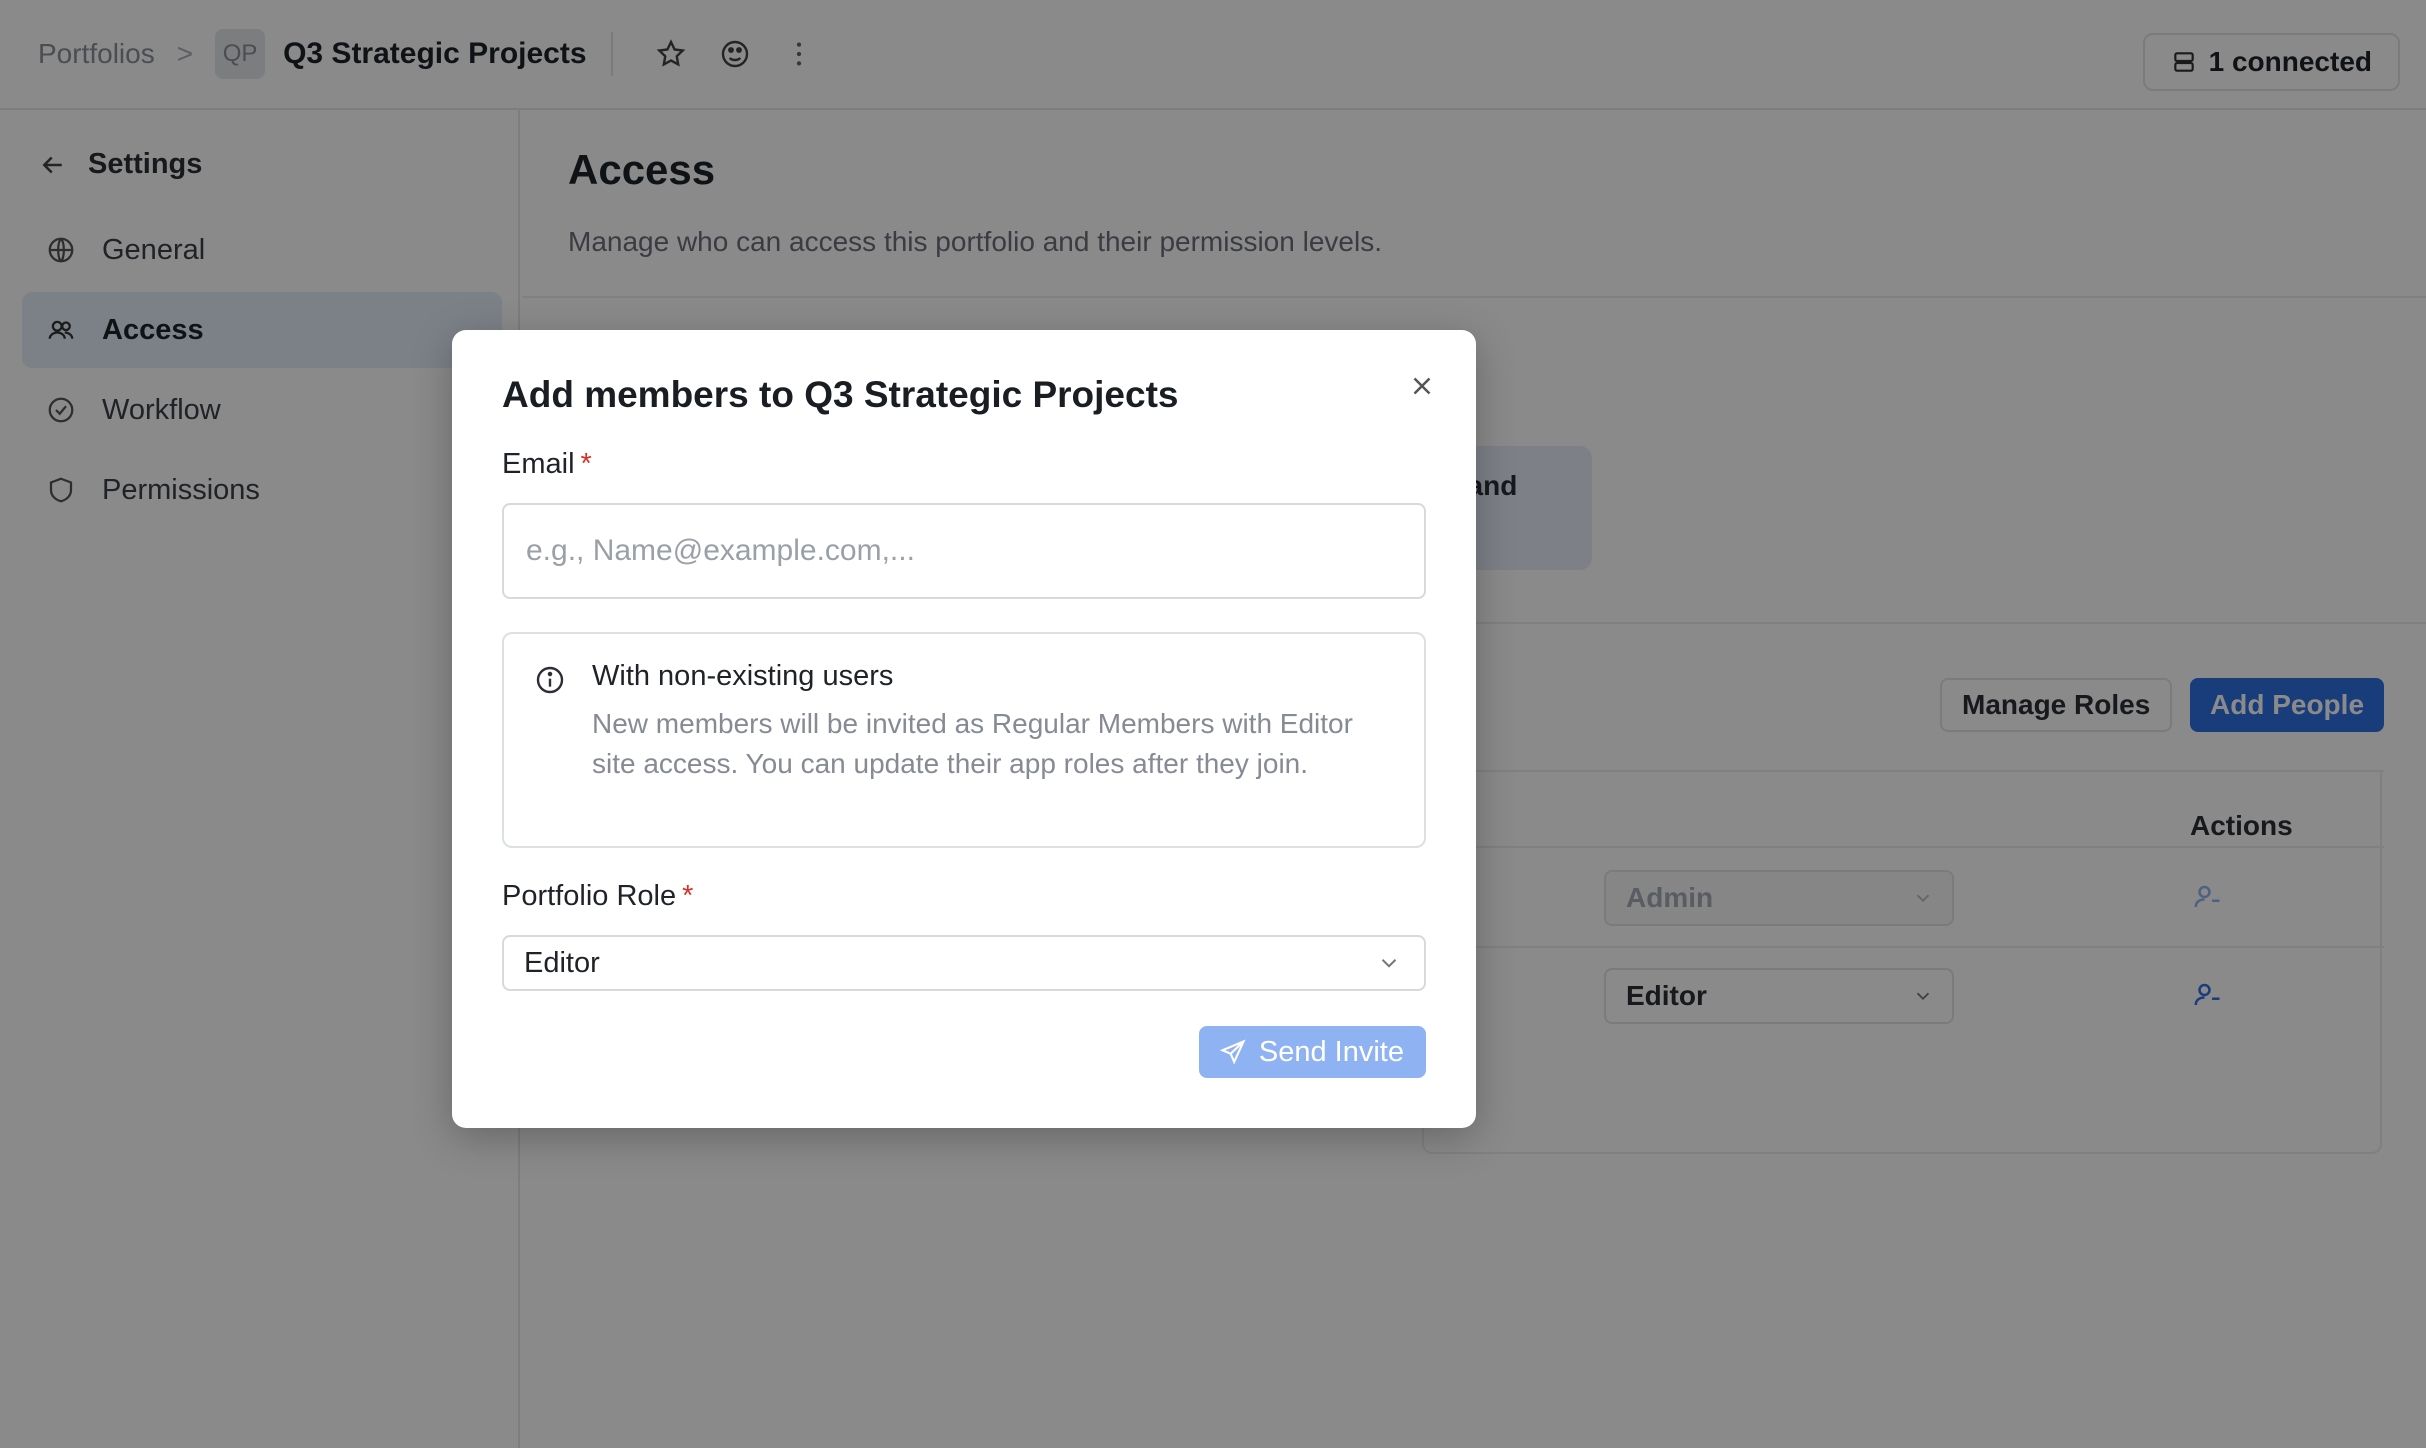 The image size is (2426, 1448). I want to click on portfolio-role-select: Editor, so click(964, 963).